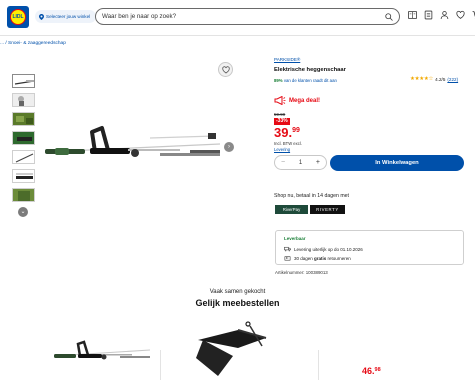 The width and height of the screenshot is (475, 380). I want to click on site-header: LIDL Selecteer jouw winkel, so click(237, 18).